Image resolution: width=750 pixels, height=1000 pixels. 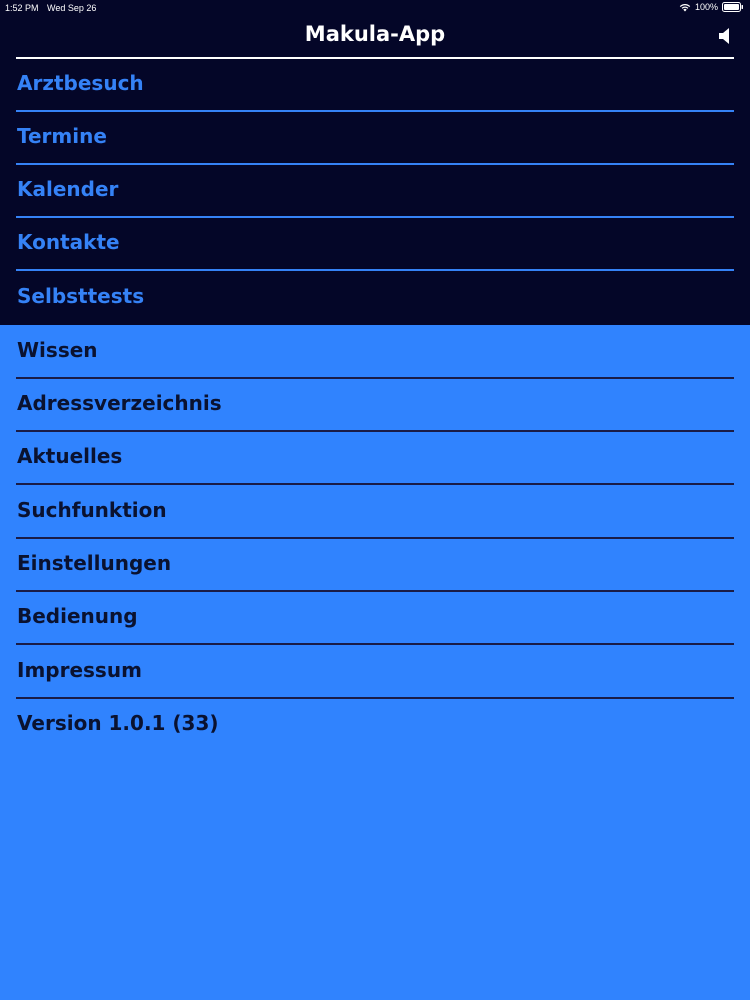 I want to click on menu-item-label: Wissen, so click(x=57, y=350).